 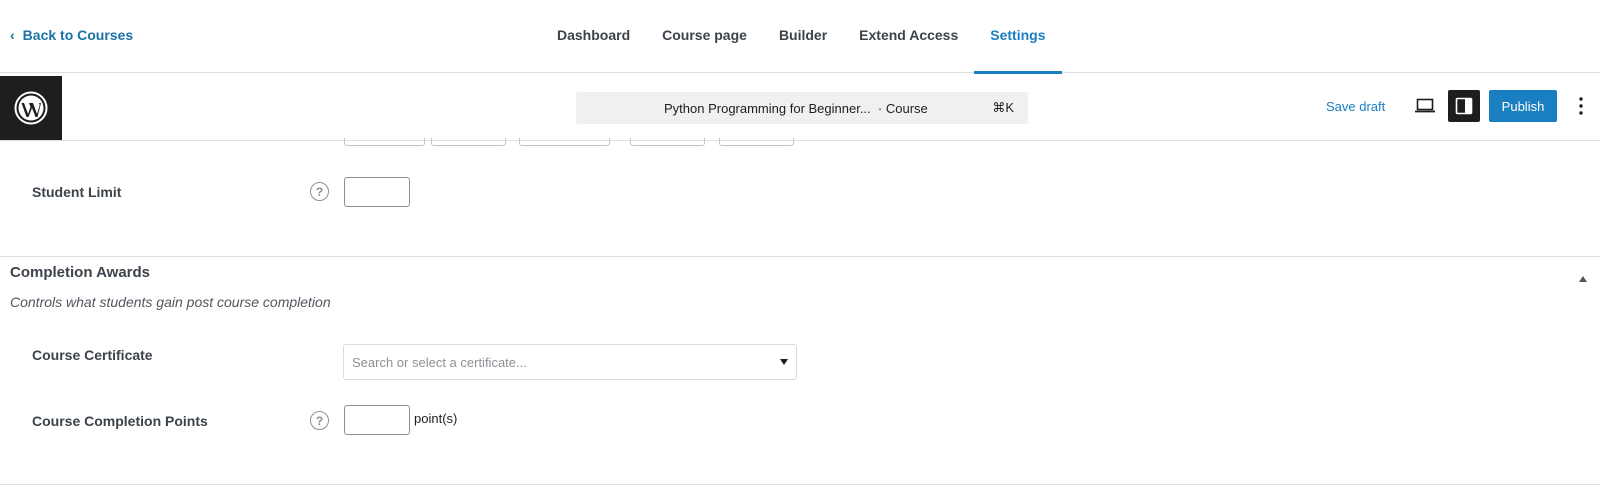 I want to click on publish-button: Publish, so click(x=1523, y=106).